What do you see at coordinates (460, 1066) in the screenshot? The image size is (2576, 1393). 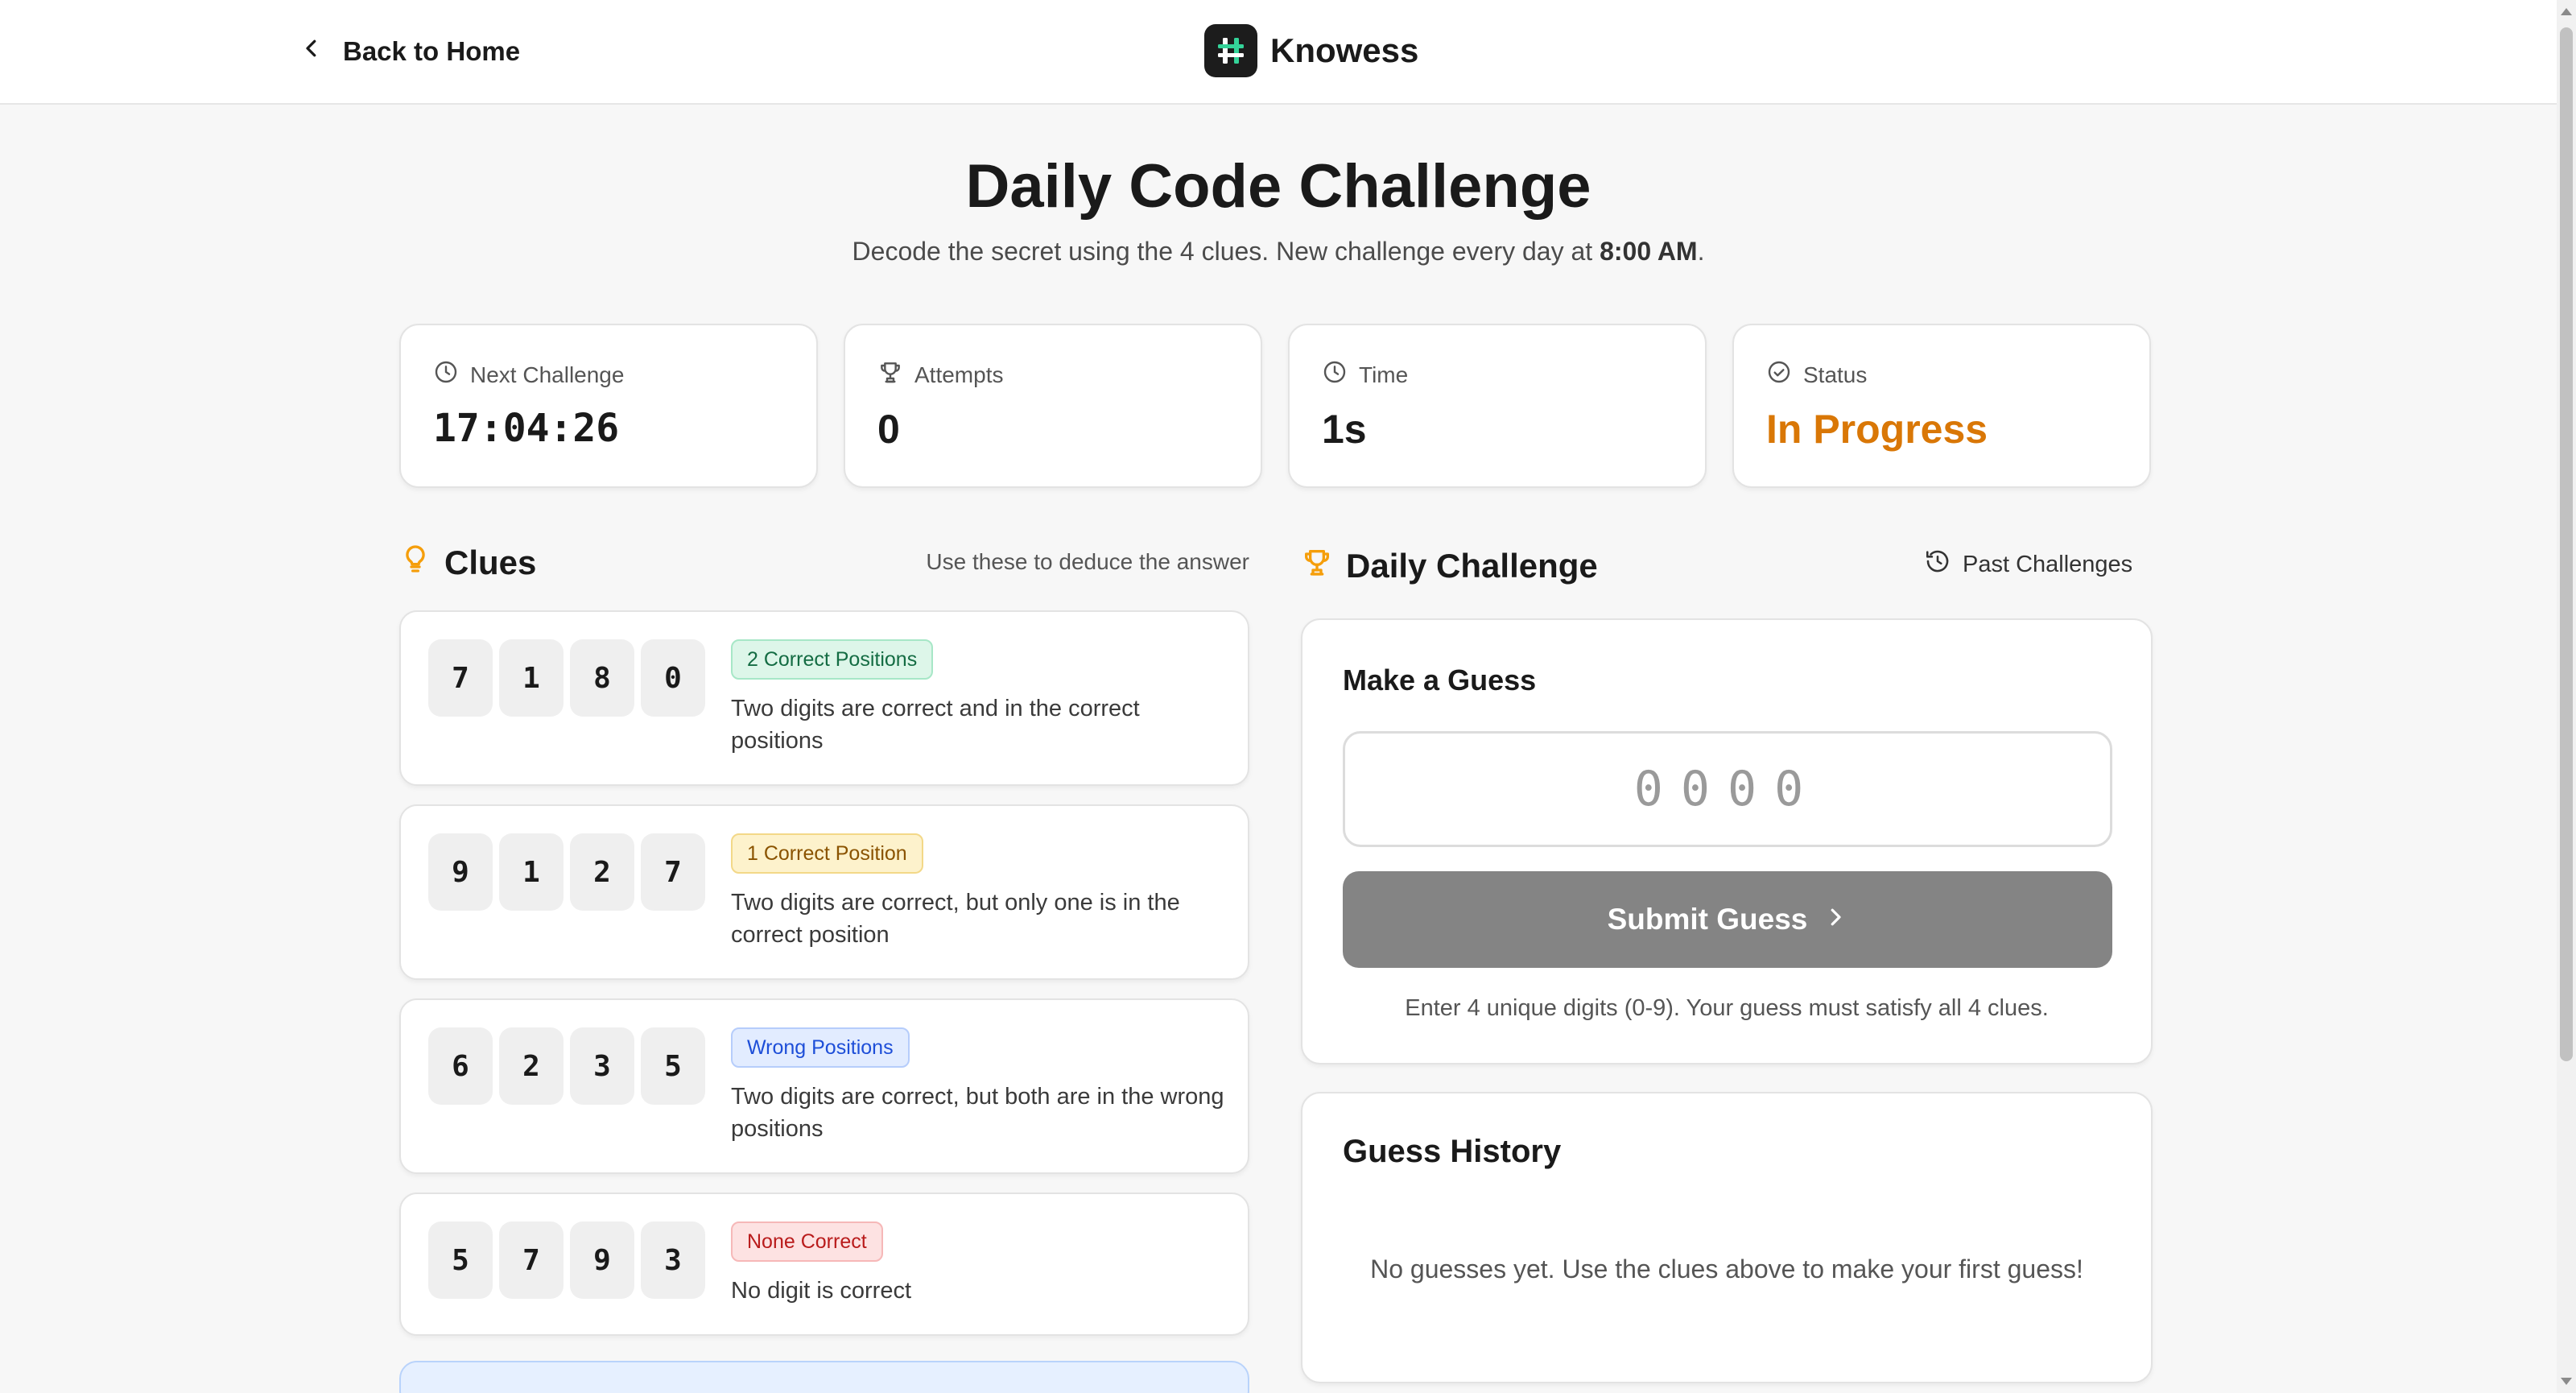 I see `clue-digit: 6` at bounding box center [460, 1066].